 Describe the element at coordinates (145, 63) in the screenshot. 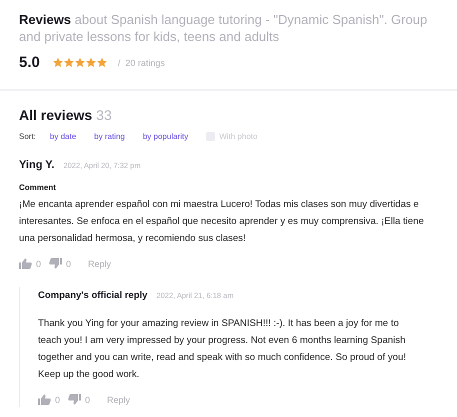

I see `ratings-count: 20 ratings` at that location.